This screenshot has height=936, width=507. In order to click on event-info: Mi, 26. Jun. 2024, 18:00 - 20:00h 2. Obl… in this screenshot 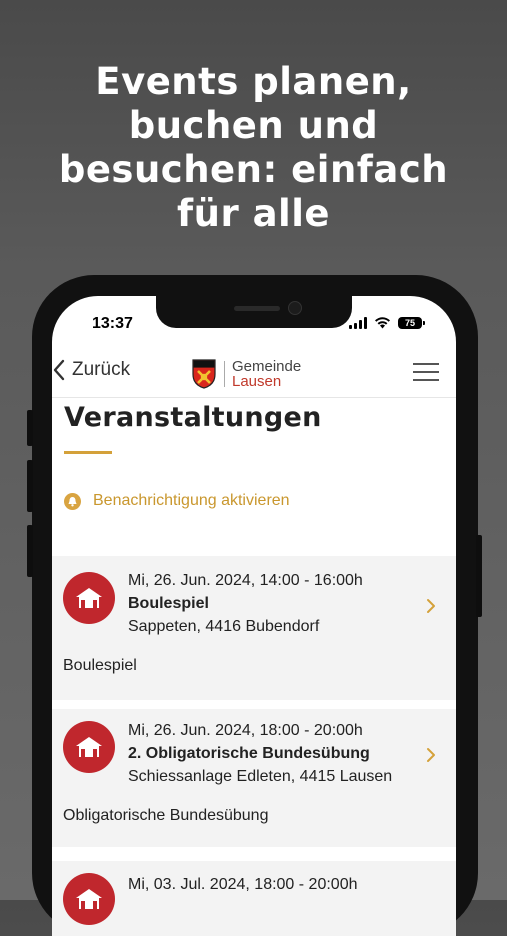, I will do `click(260, 753)`.